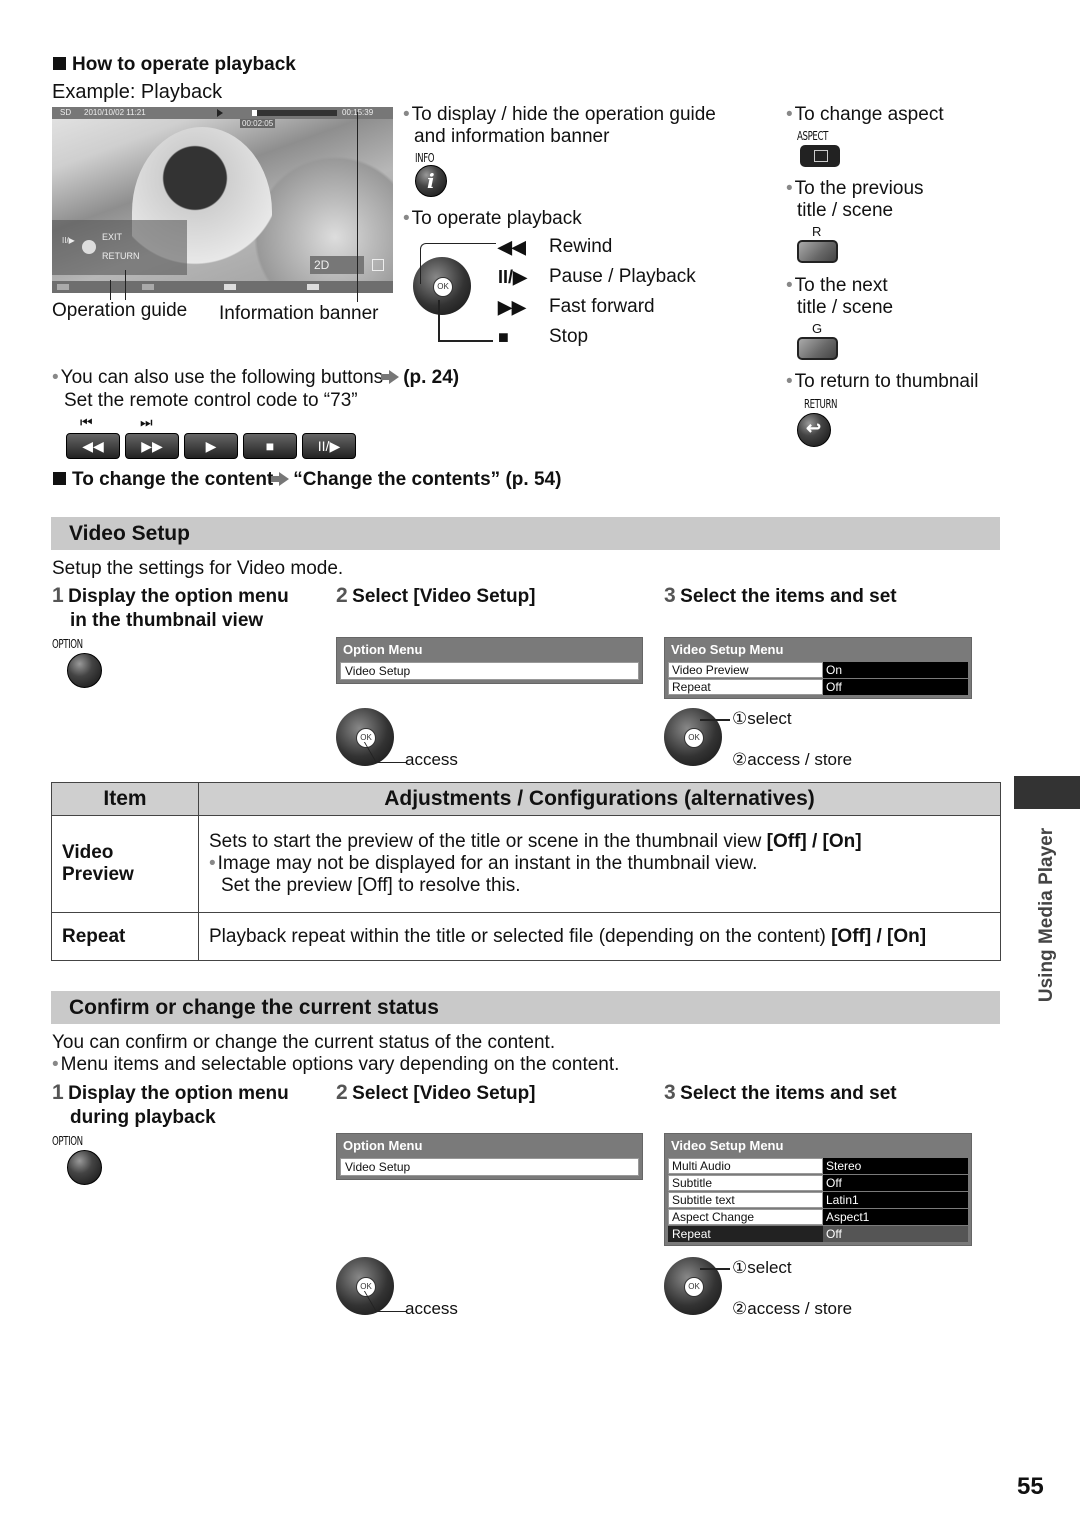 The width and height of the screenshot is (1080, 1532). Describe the element at coordinates (814, 841) in the screenshot. I see `desc-options: [Off] / [On]` at that location.